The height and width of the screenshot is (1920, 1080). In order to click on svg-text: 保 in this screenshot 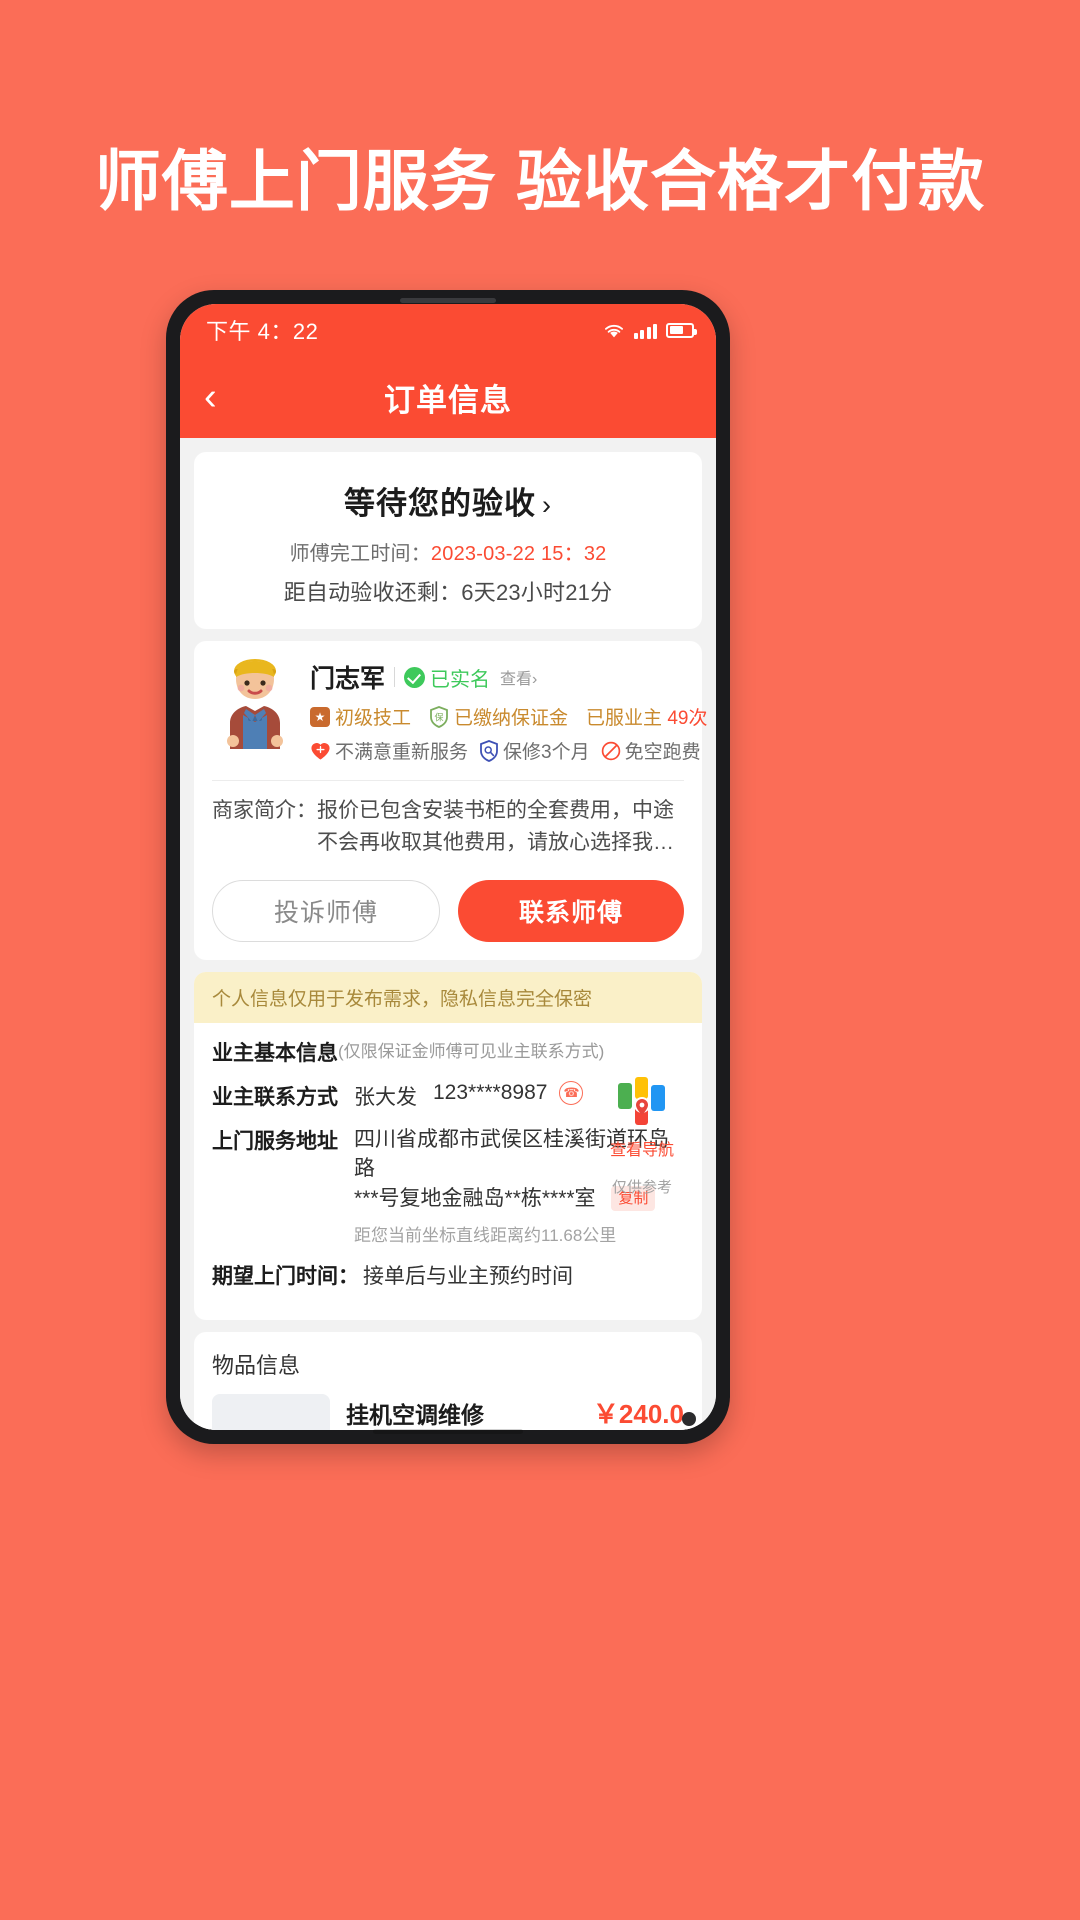, I will do `click(439, 716)`.